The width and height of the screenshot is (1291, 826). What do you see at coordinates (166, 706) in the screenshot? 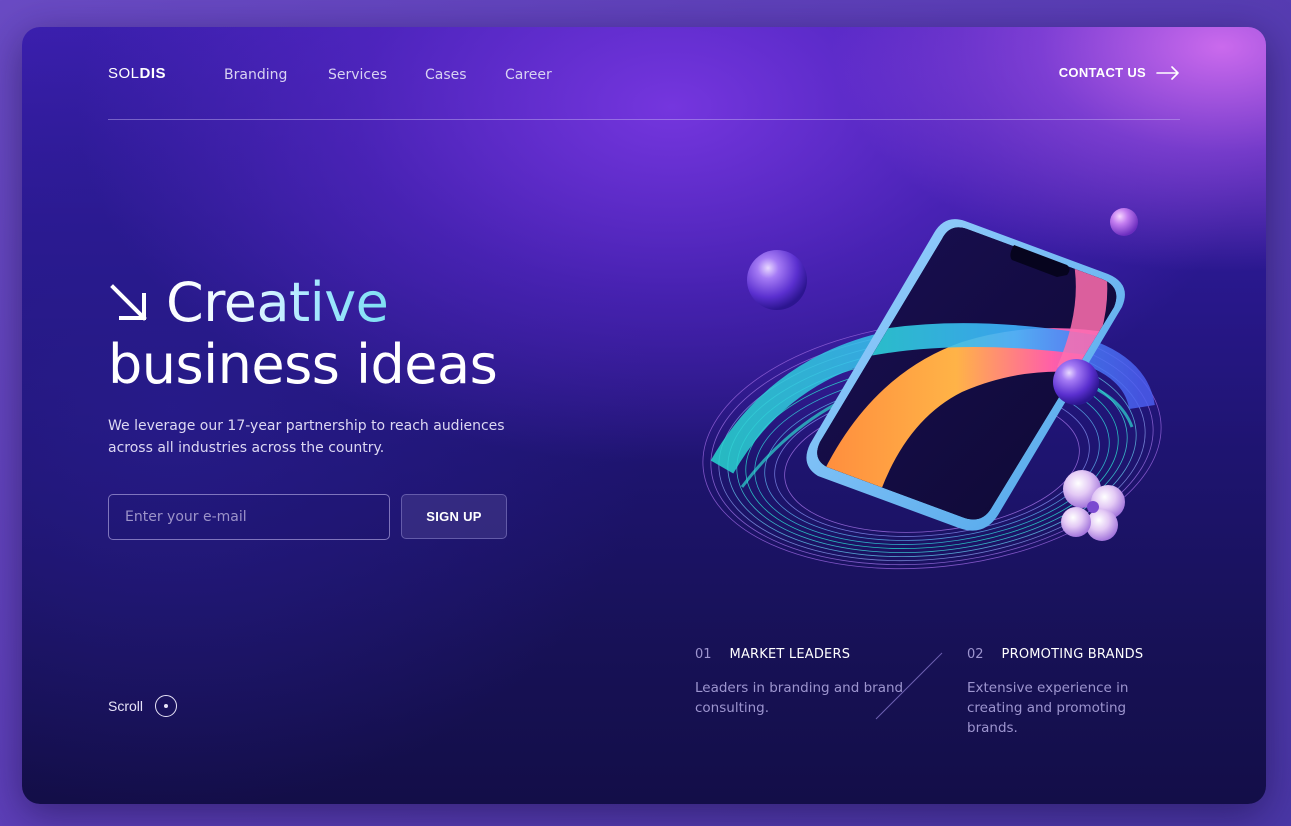
I see `scroll-circle-icon` at bounding box center [166, 706].